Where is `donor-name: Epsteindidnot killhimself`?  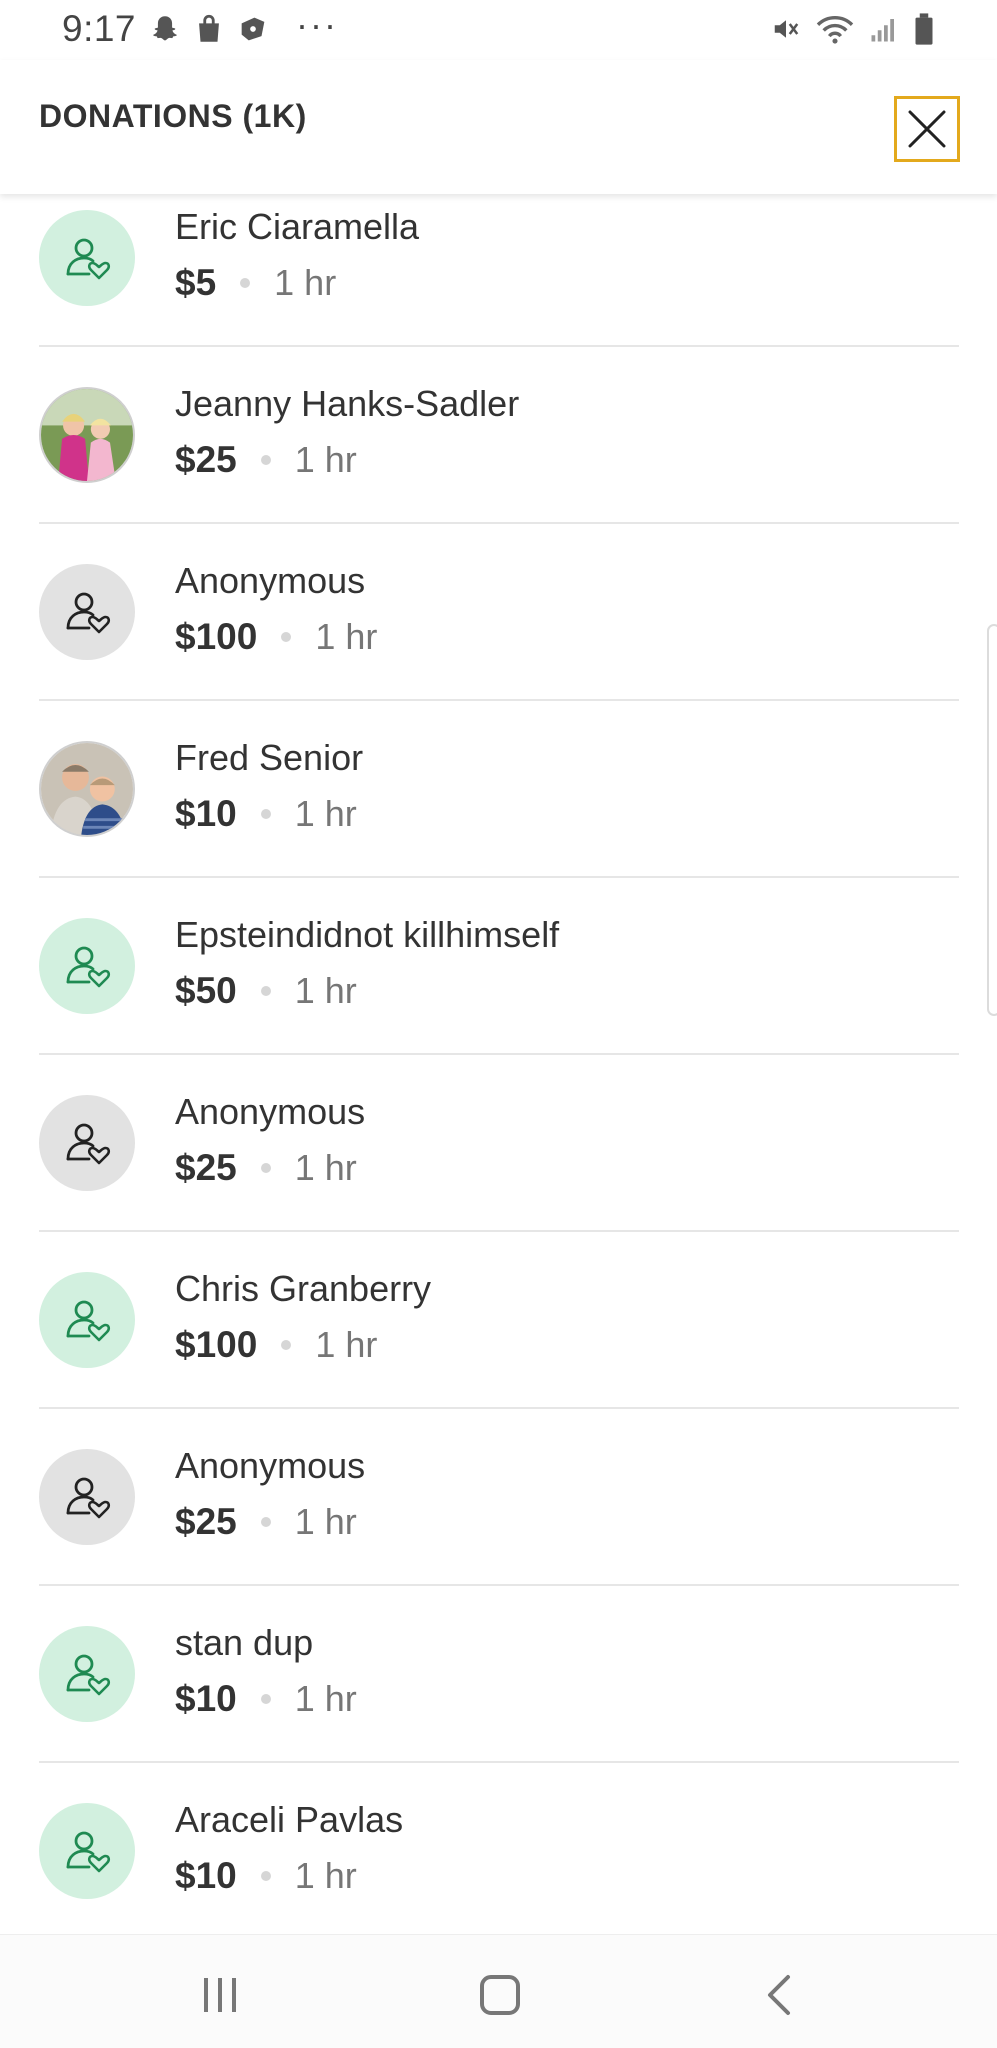
donor-name: Epsteindidnot killhimself is located at coordinates (367, 934).